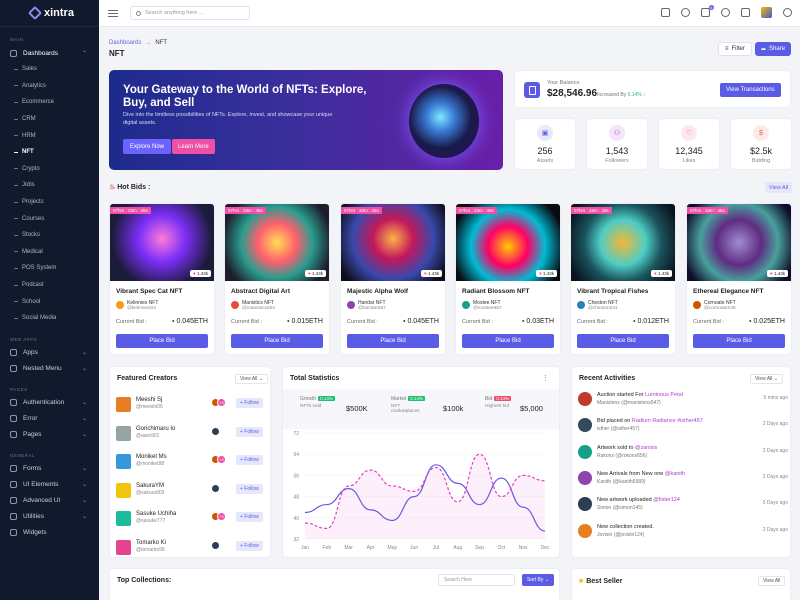 Image resolution: width=800 pixels, height=600 pixels. I want to click on sidebar-item-school: School, so click(49, 301).